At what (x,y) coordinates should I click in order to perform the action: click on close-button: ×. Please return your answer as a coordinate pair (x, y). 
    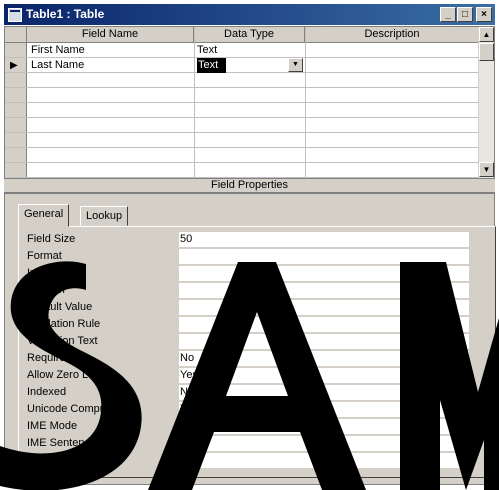
    Looking at the image, I should click on (484, 14).